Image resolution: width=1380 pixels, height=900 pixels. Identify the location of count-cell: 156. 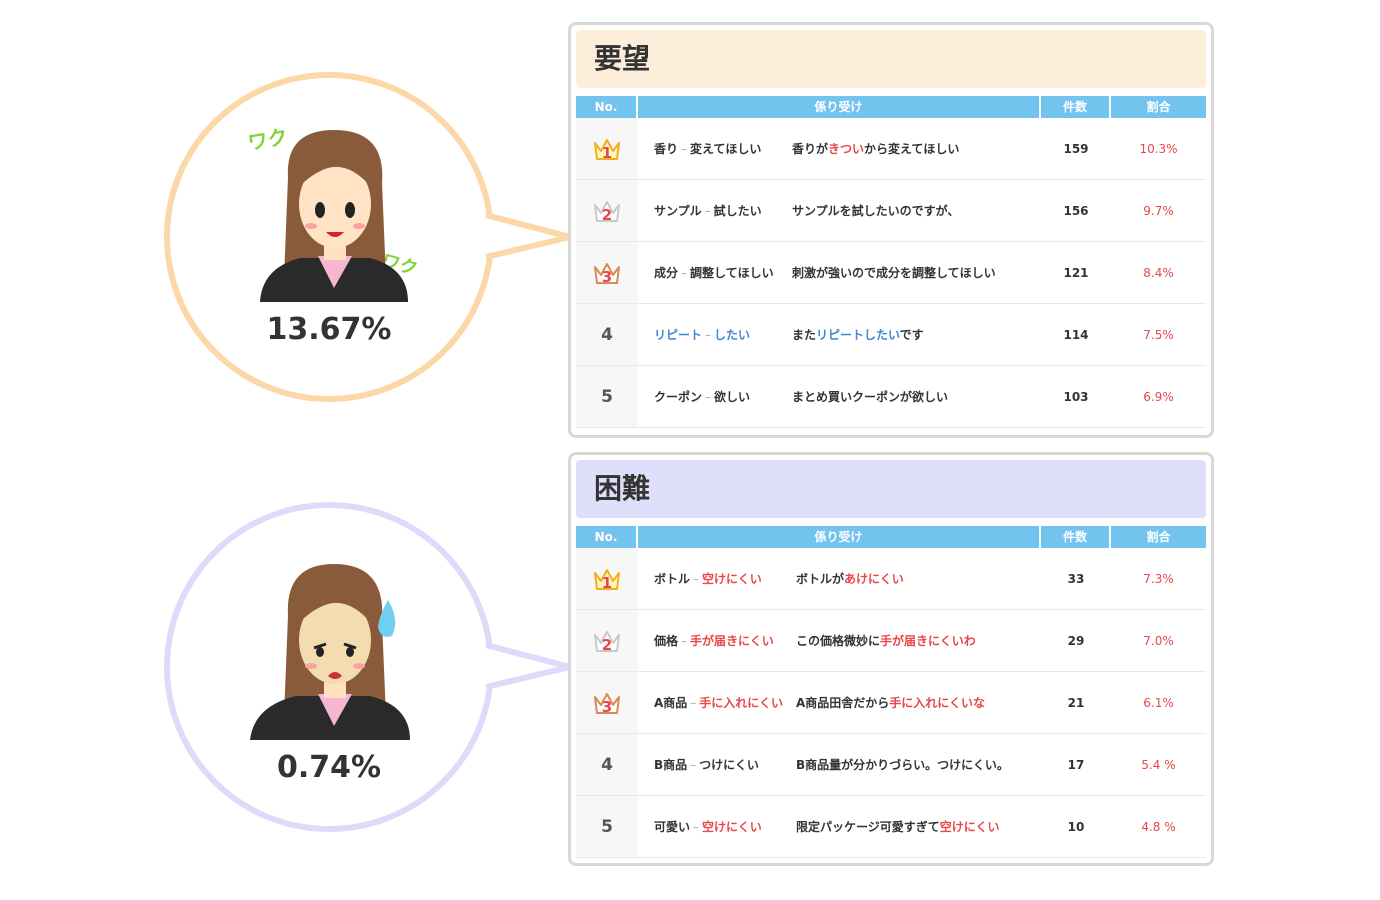
(1076, 210).